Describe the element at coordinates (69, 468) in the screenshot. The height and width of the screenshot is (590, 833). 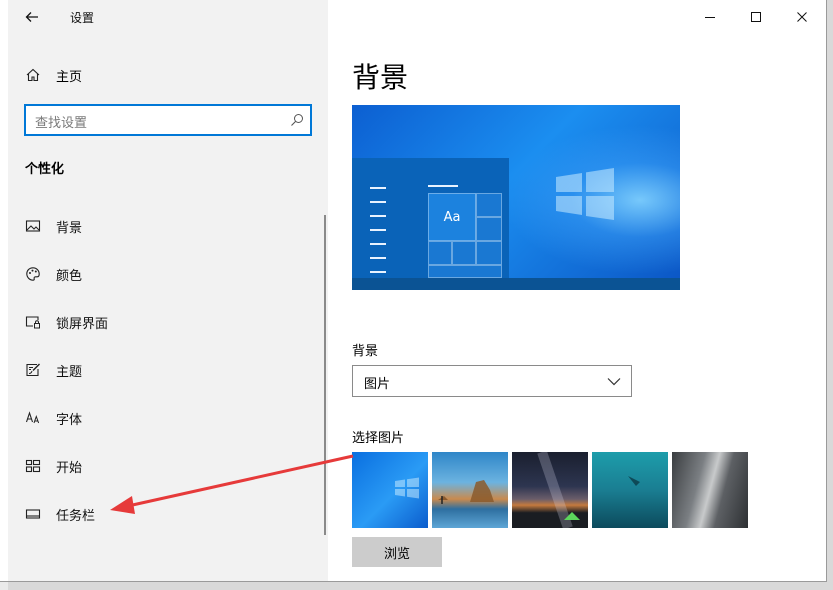
I see `nav-item-label: 开始` at that location.